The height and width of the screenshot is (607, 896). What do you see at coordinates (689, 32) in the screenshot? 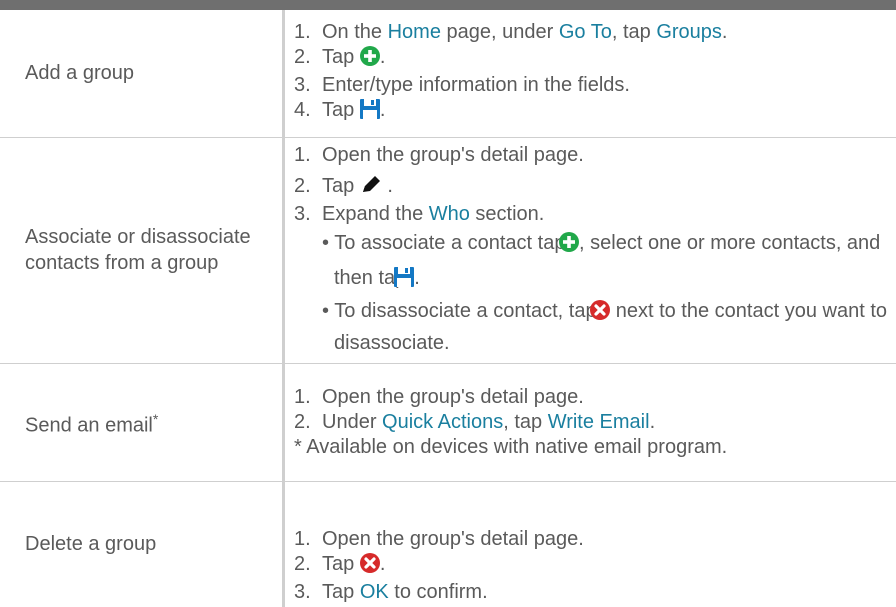
I see `groups-link: Groups` at bounding box center [689, 32].